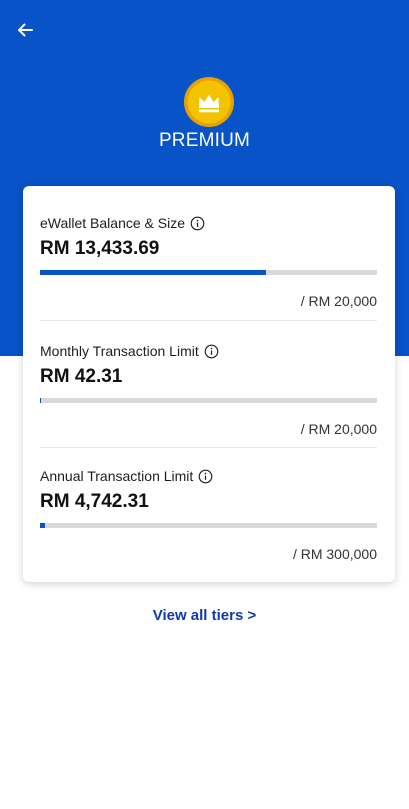 The width and height of the screenshot is (409, 809). Describe the element at coordinates (94, 501) in the screenshot. I see `limit-value: RM 4,742.31` at that location.